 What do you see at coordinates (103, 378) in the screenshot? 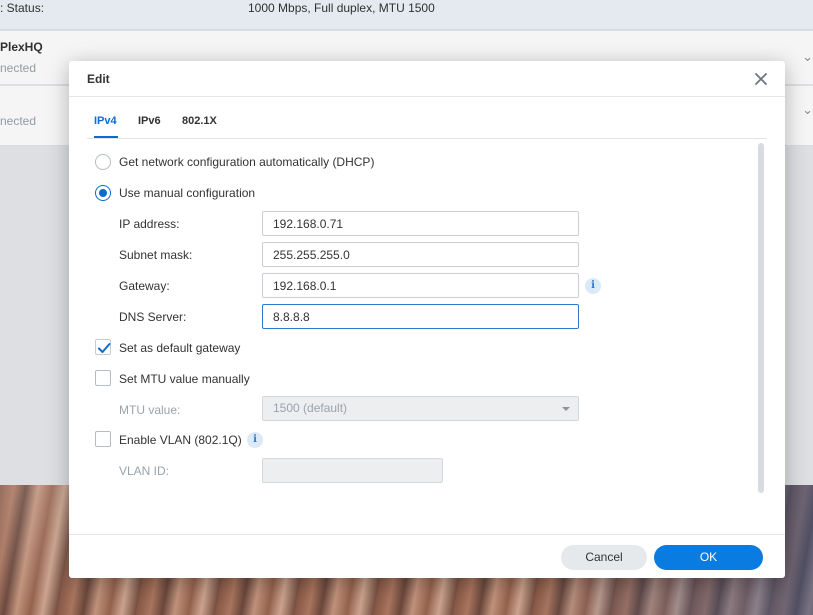
I see `set-mtu-checkbox` at bounding box center [103, 378].